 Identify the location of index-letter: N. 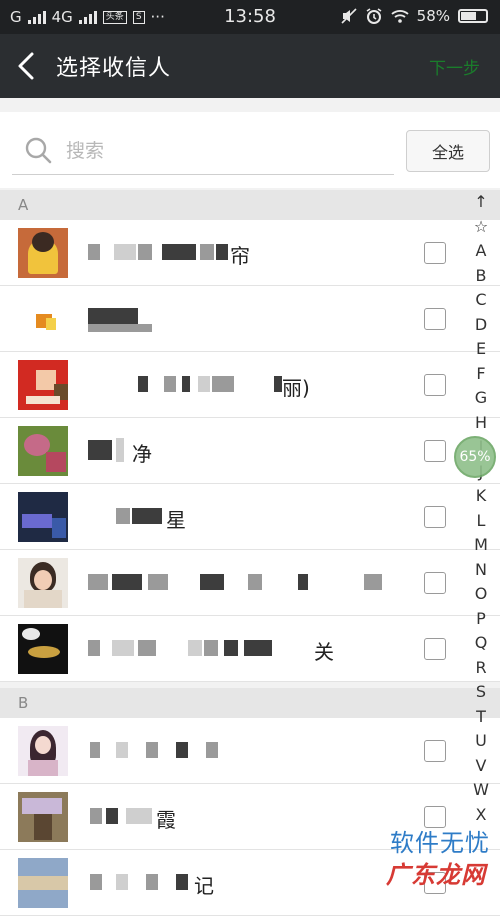
(481, 570).